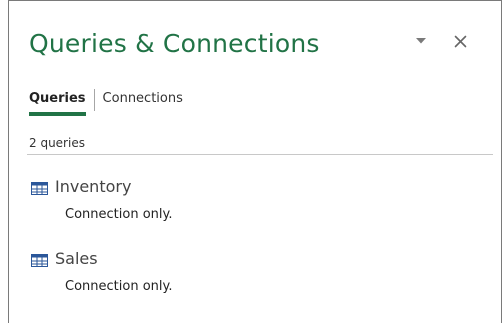 Image resolution: width=504 pixels, height=323 pixels. I want to click on close-button, so click(460, 41).